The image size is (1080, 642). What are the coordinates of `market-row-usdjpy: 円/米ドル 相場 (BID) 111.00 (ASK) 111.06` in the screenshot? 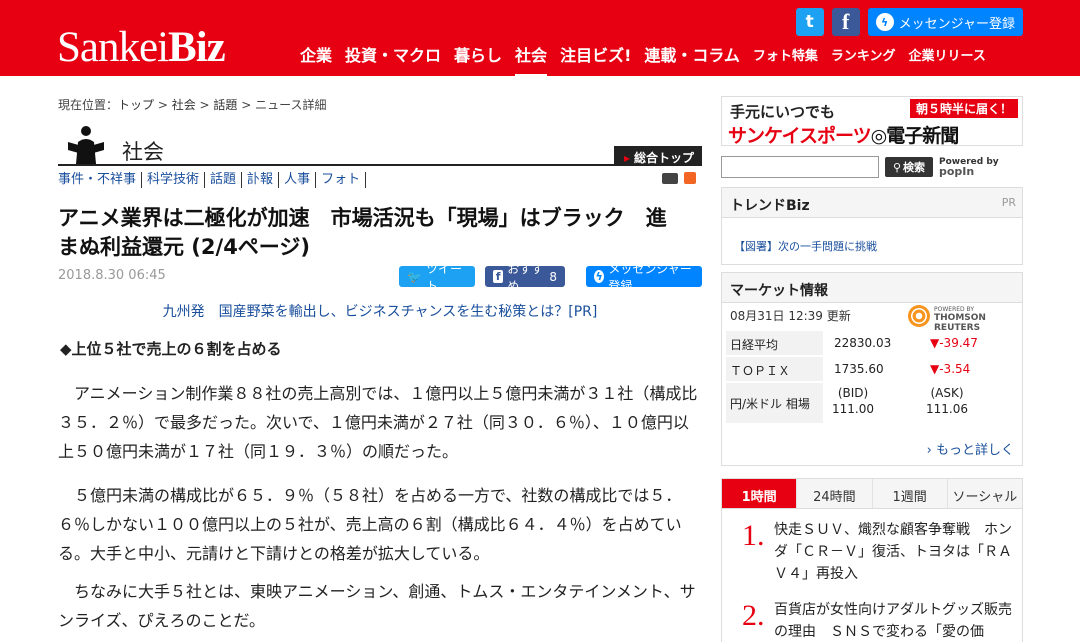 It's located at (872, 403).